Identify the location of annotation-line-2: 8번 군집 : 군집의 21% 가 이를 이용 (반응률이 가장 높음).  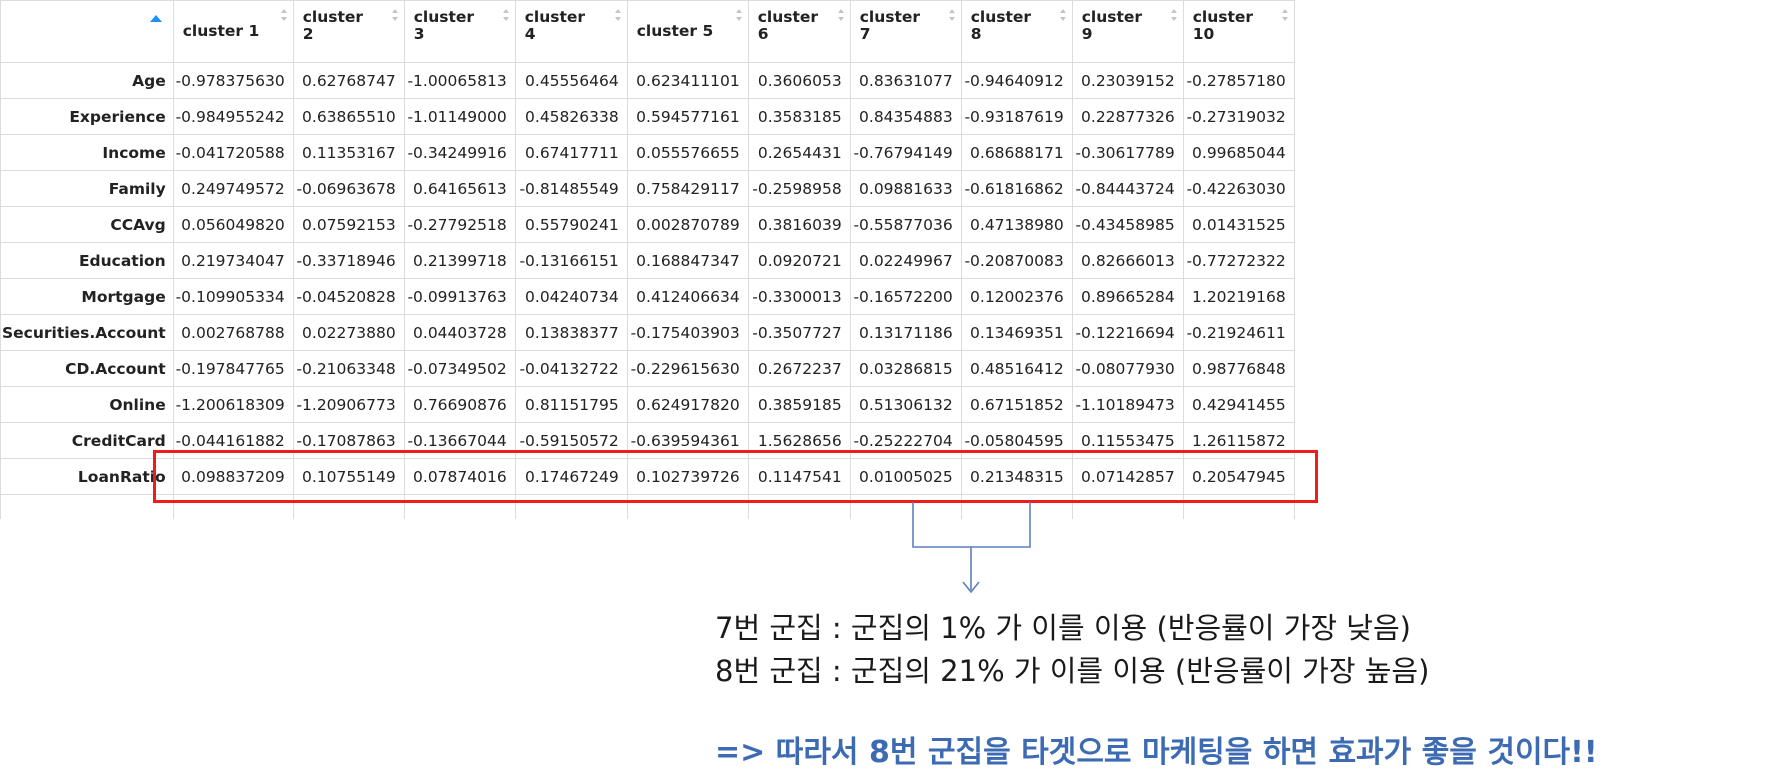
(1072, 671).